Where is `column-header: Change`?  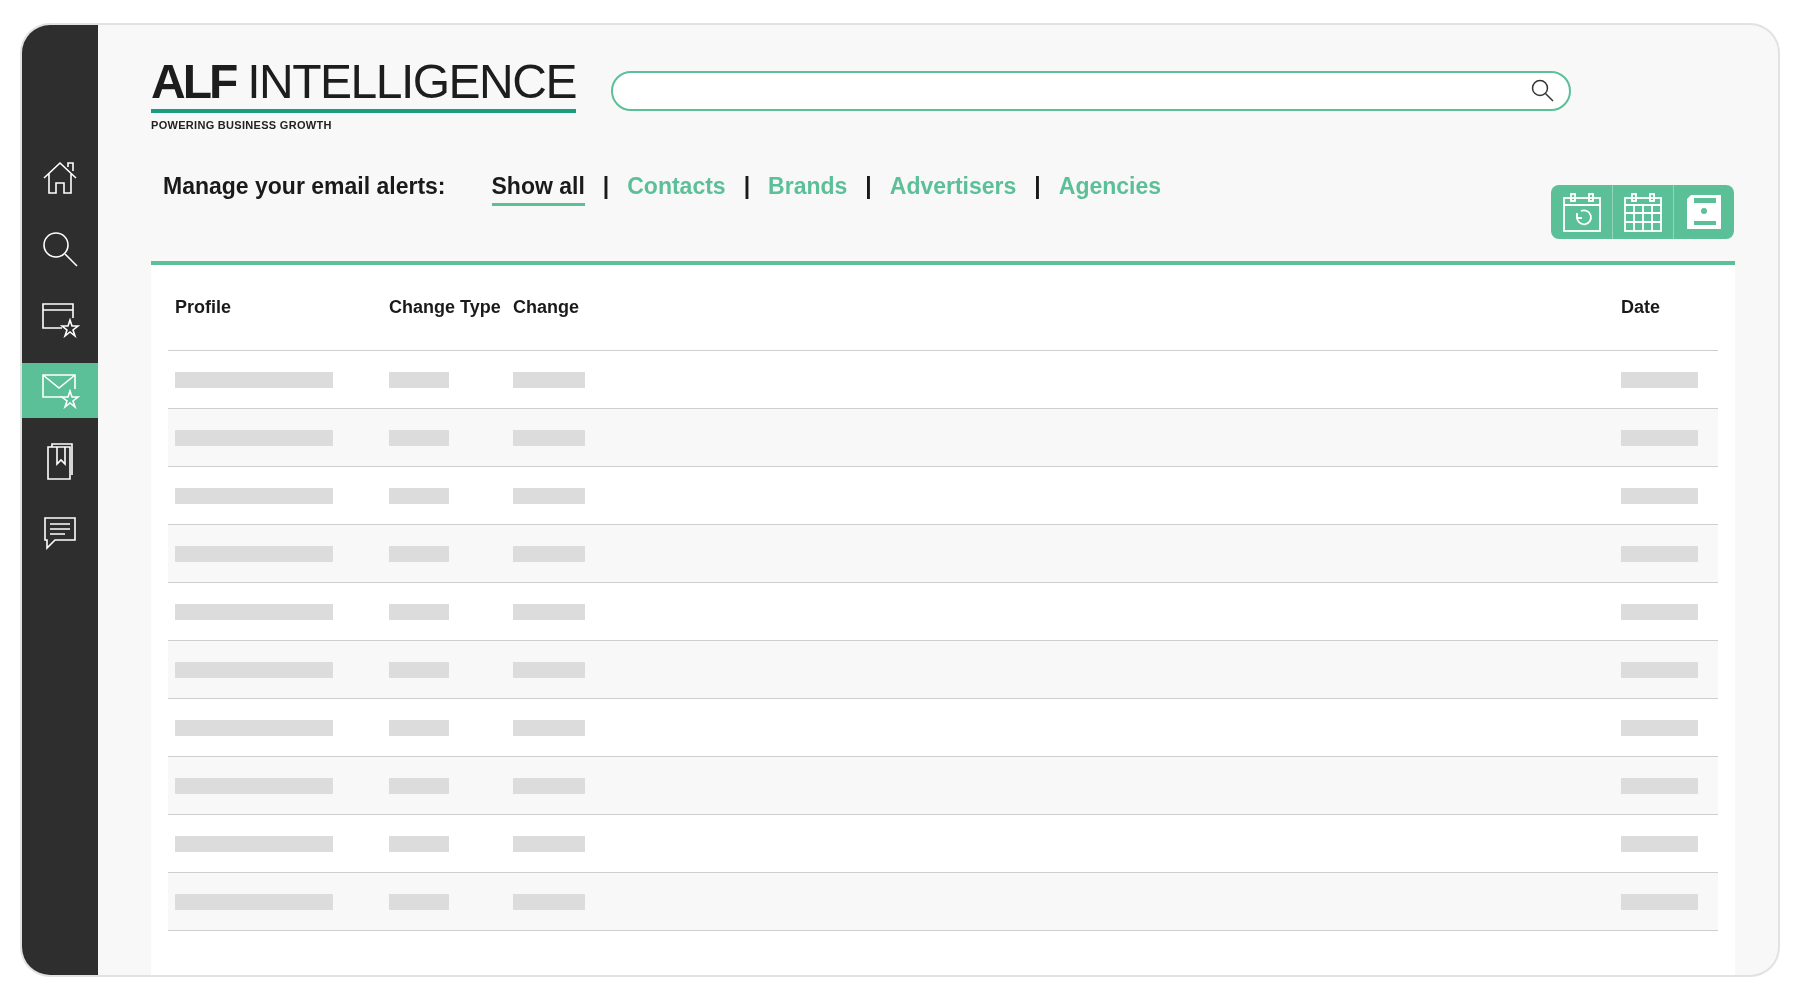 column-header: Change is located at coordinates (545, 307).